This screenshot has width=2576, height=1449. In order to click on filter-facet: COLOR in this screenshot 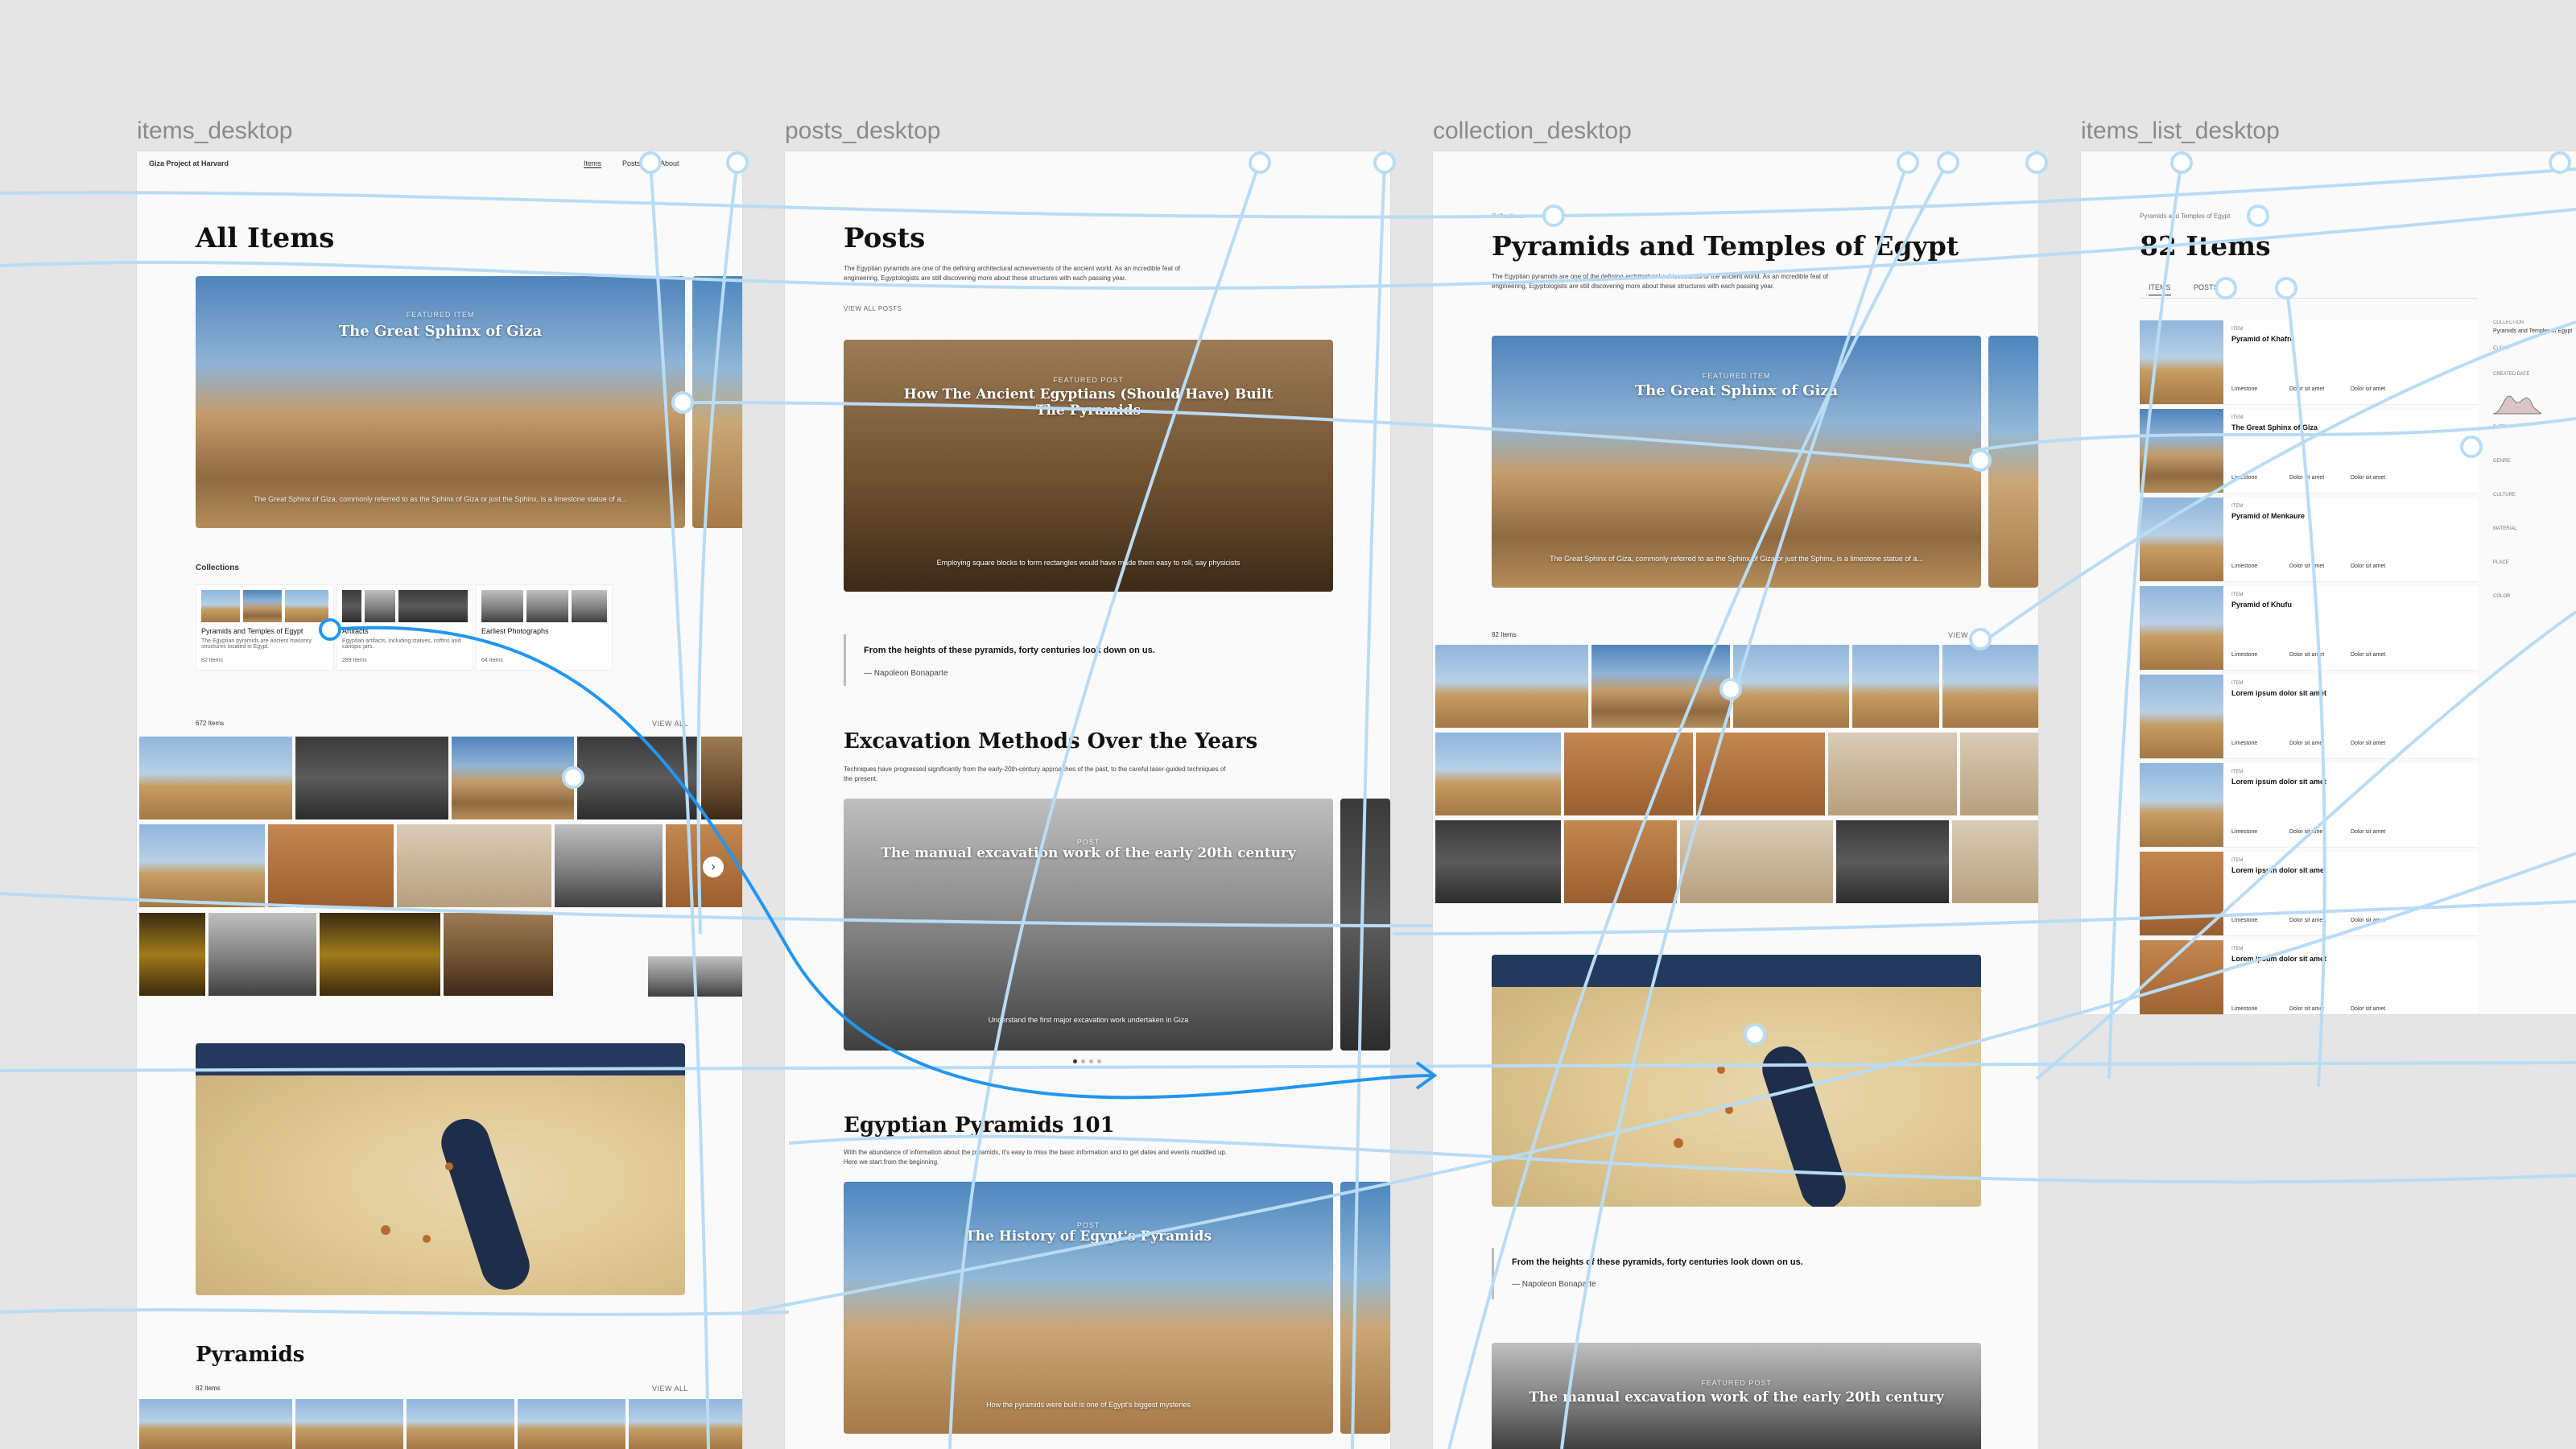, I will do `click(2501, 596)`.